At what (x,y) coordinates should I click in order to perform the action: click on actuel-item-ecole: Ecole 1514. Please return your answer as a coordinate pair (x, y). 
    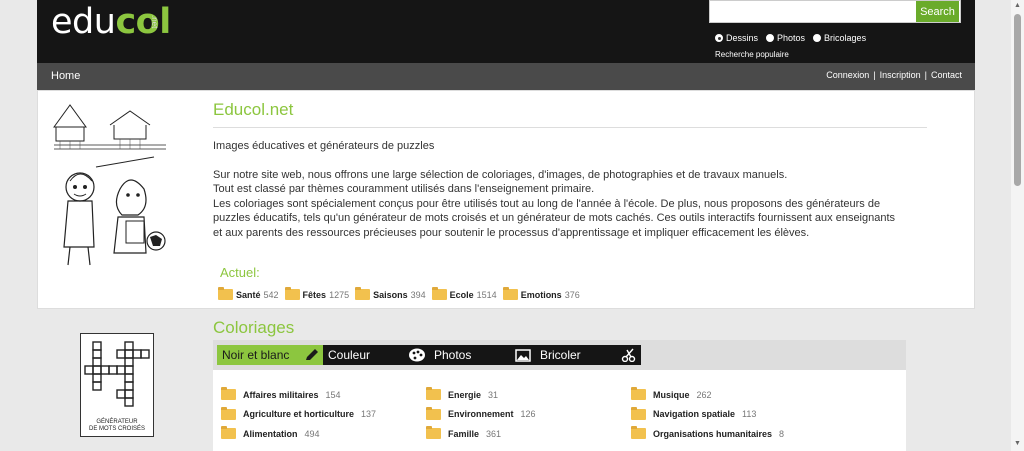
    Looking at the image, I should click on (464, 293).